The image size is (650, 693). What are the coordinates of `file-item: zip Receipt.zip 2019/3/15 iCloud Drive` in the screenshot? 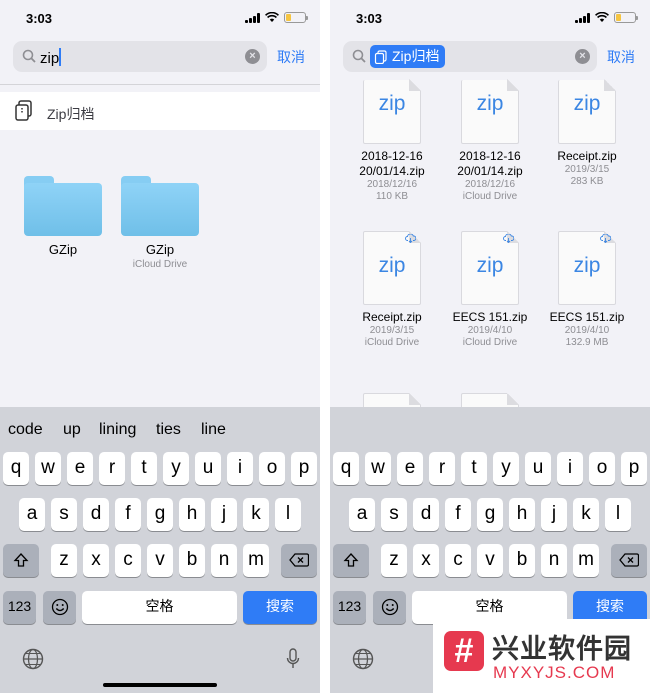 It's located at (392, 290).